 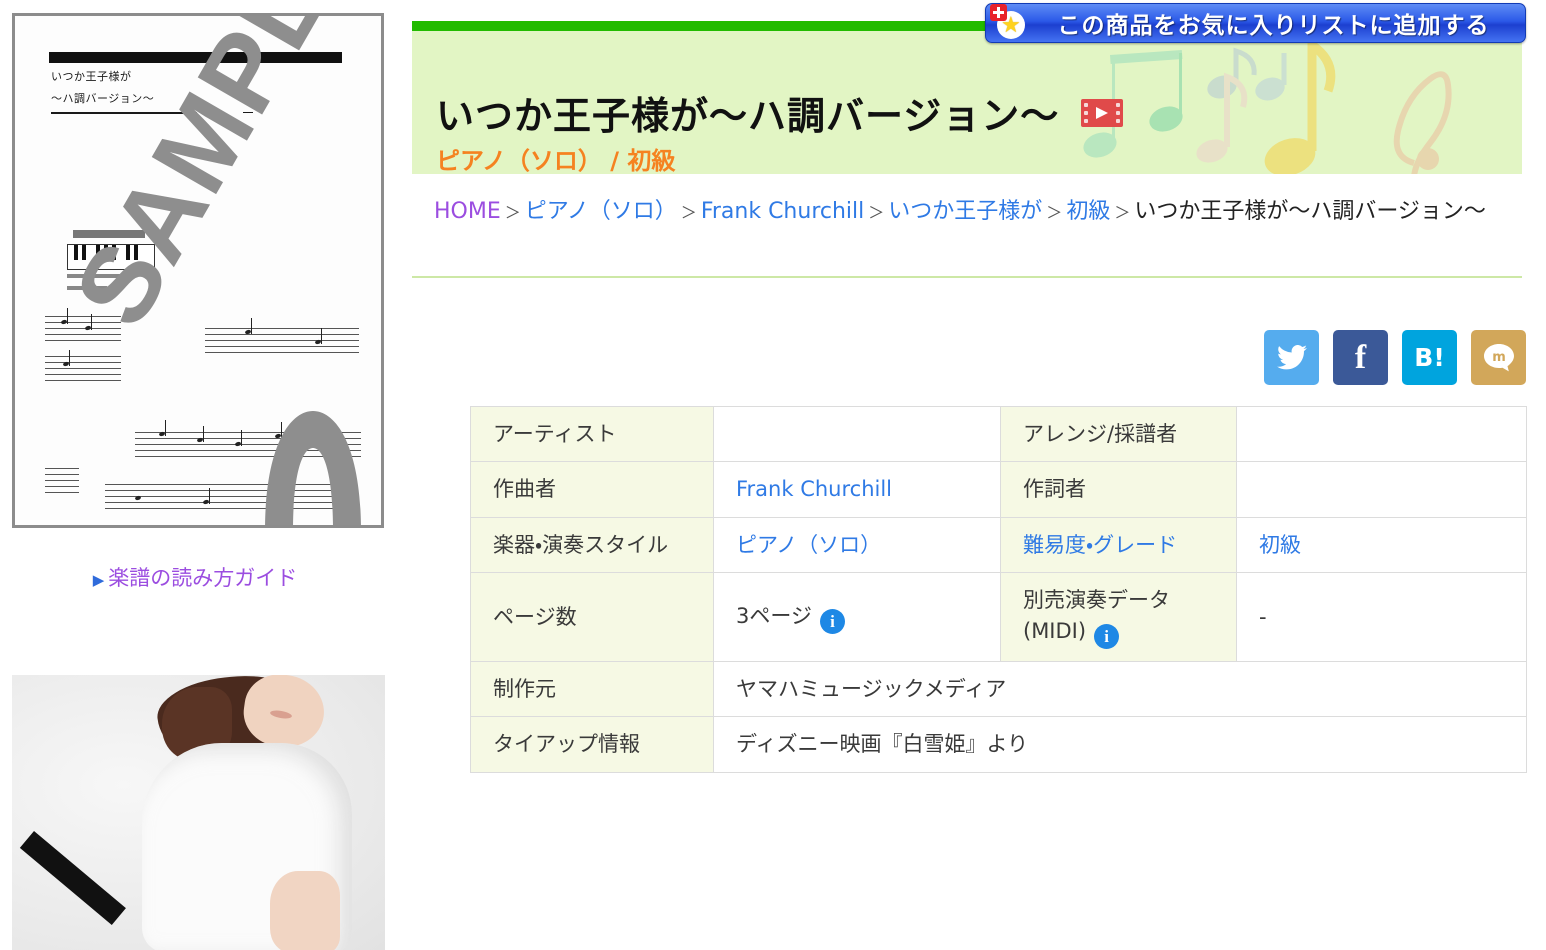 I want to click on info-icon-page-count: i, so click(x=832, y=621).